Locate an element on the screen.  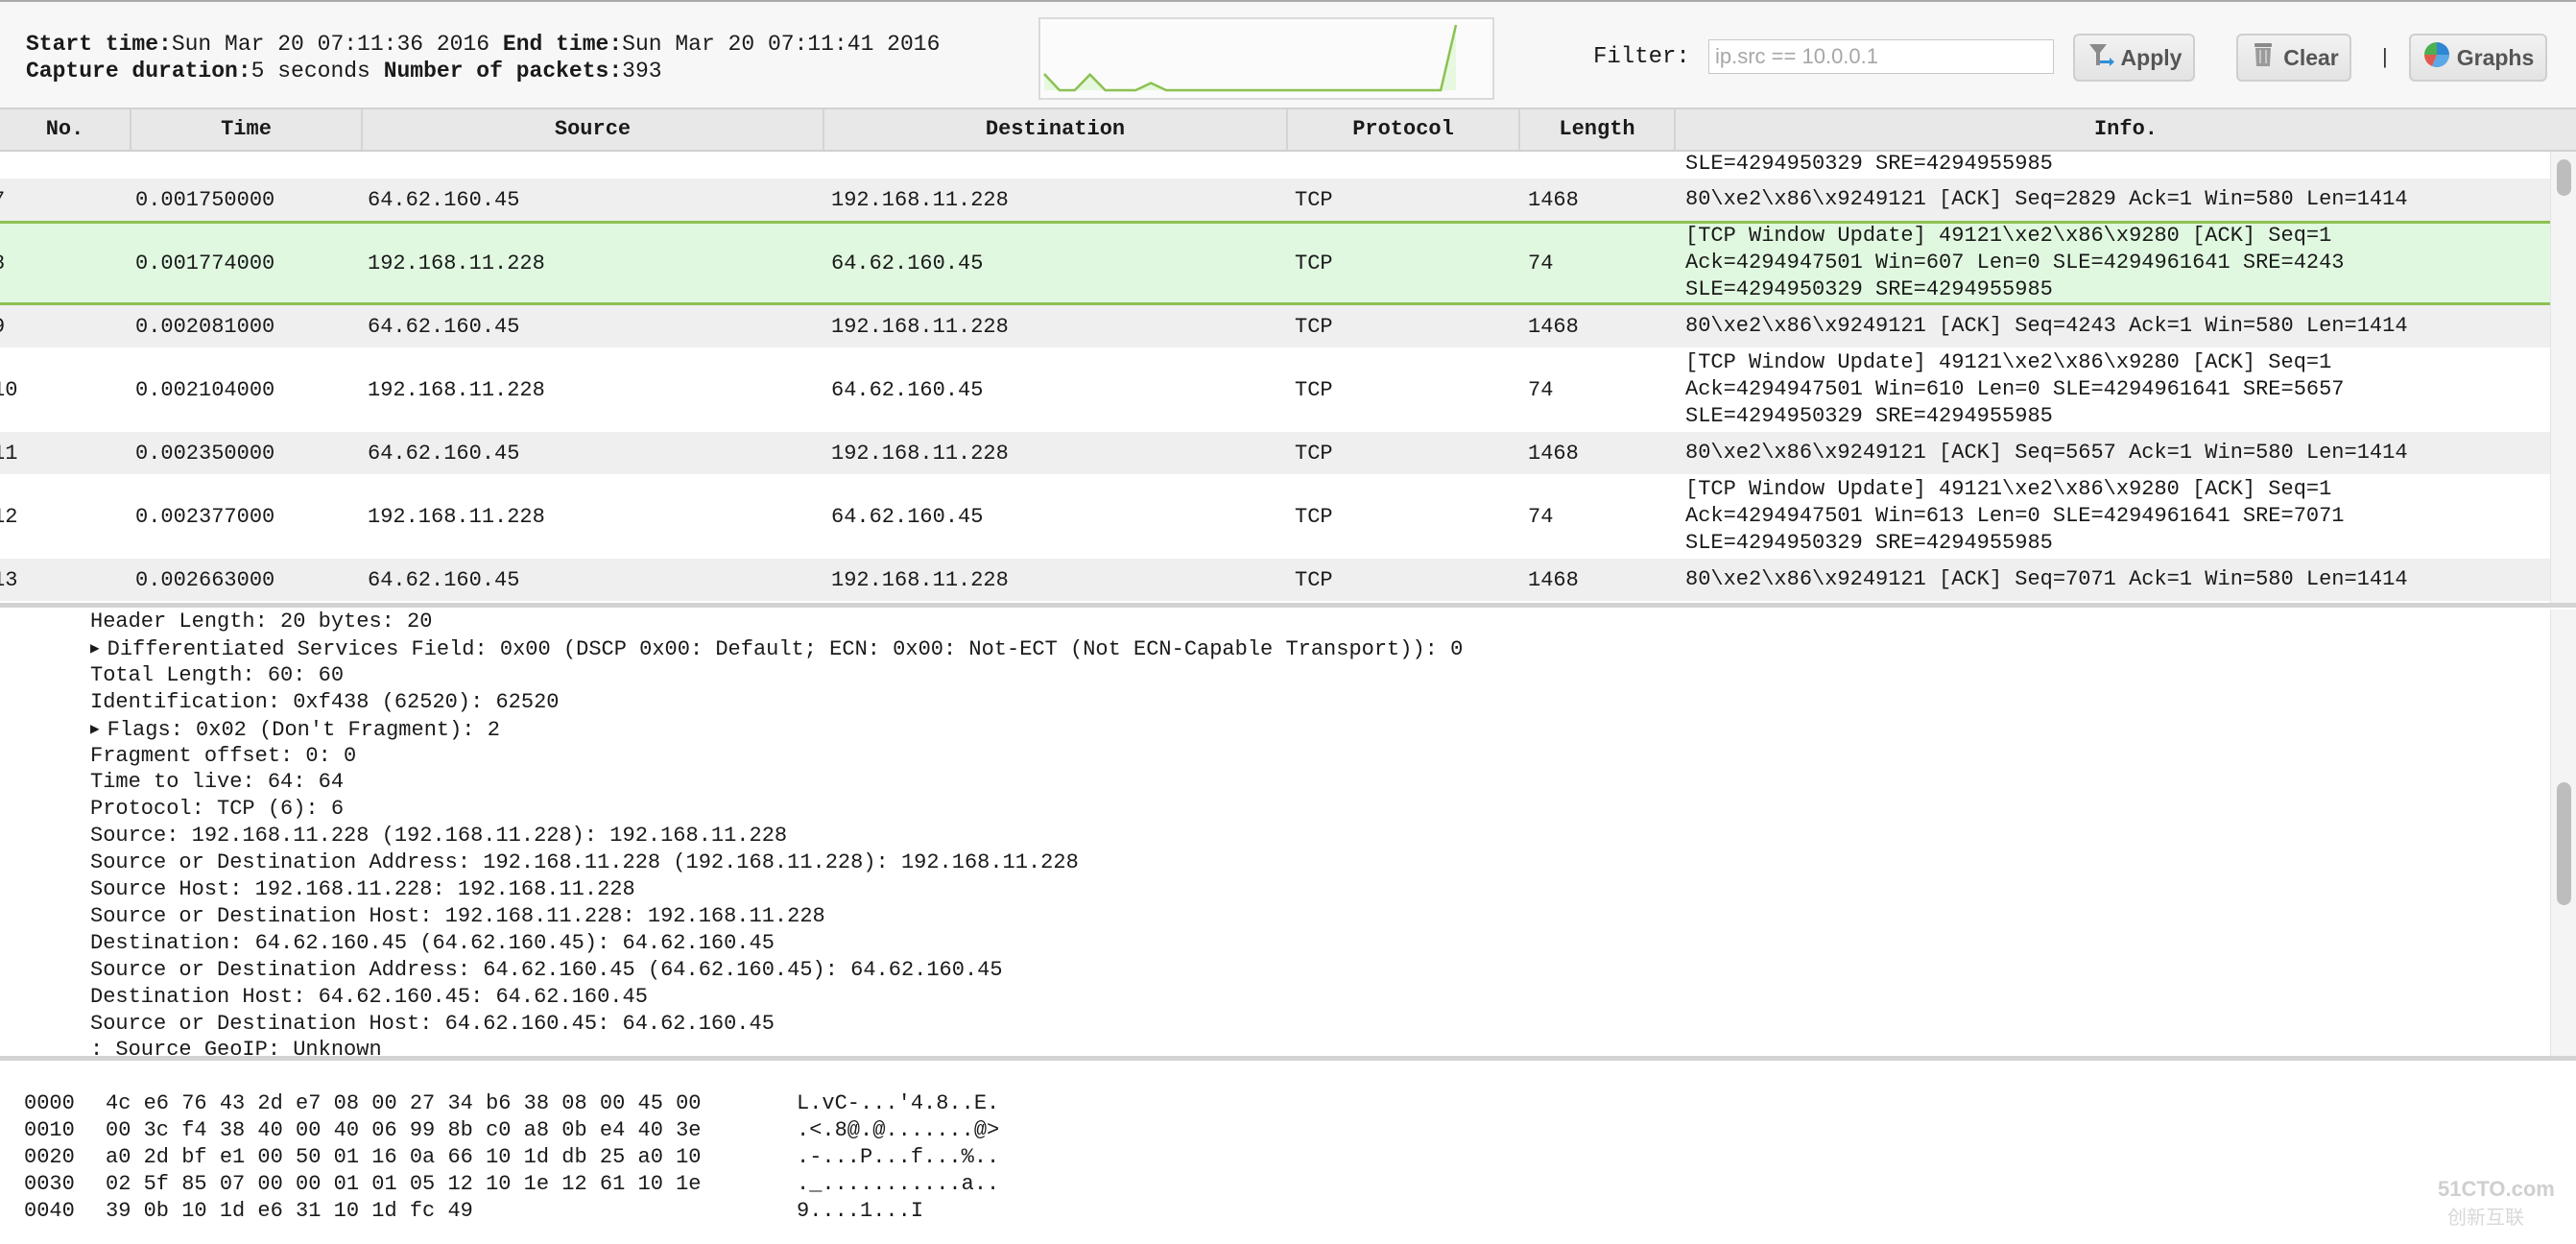
hex-offset: 0030 is located at coordinates (49, 1184).